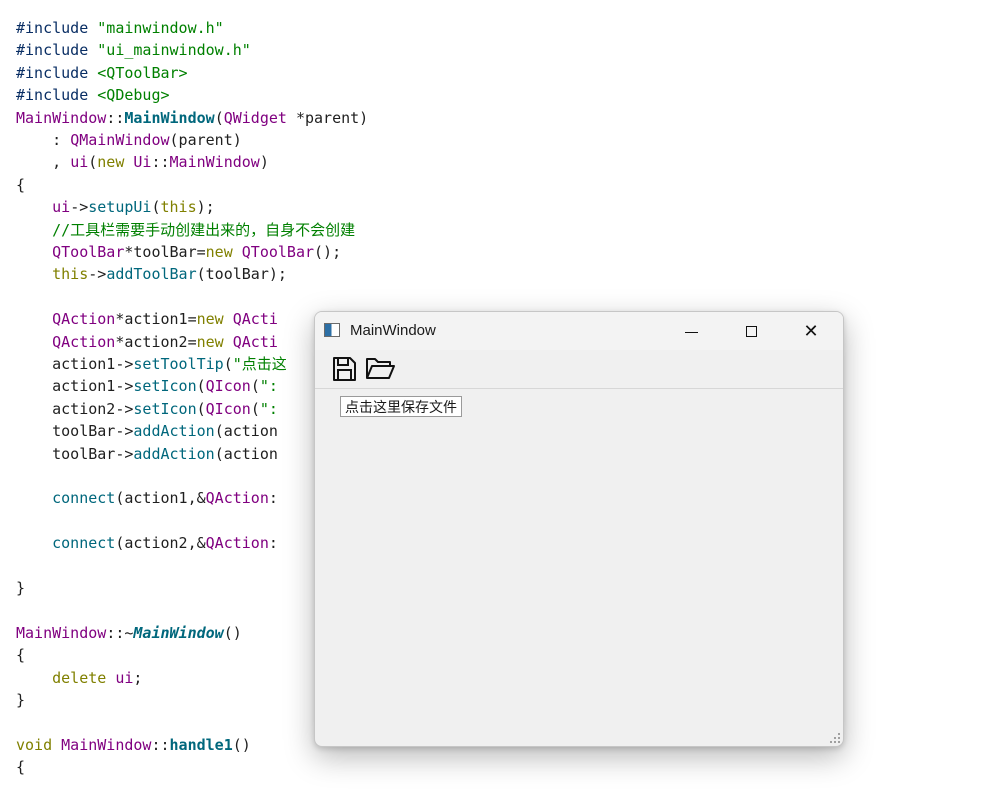 The image size is (1003, 789). What do you see at coordinates (255, 117) in the screenshot?
I see `code-token: QWidget` at bounding box center [255, 117].